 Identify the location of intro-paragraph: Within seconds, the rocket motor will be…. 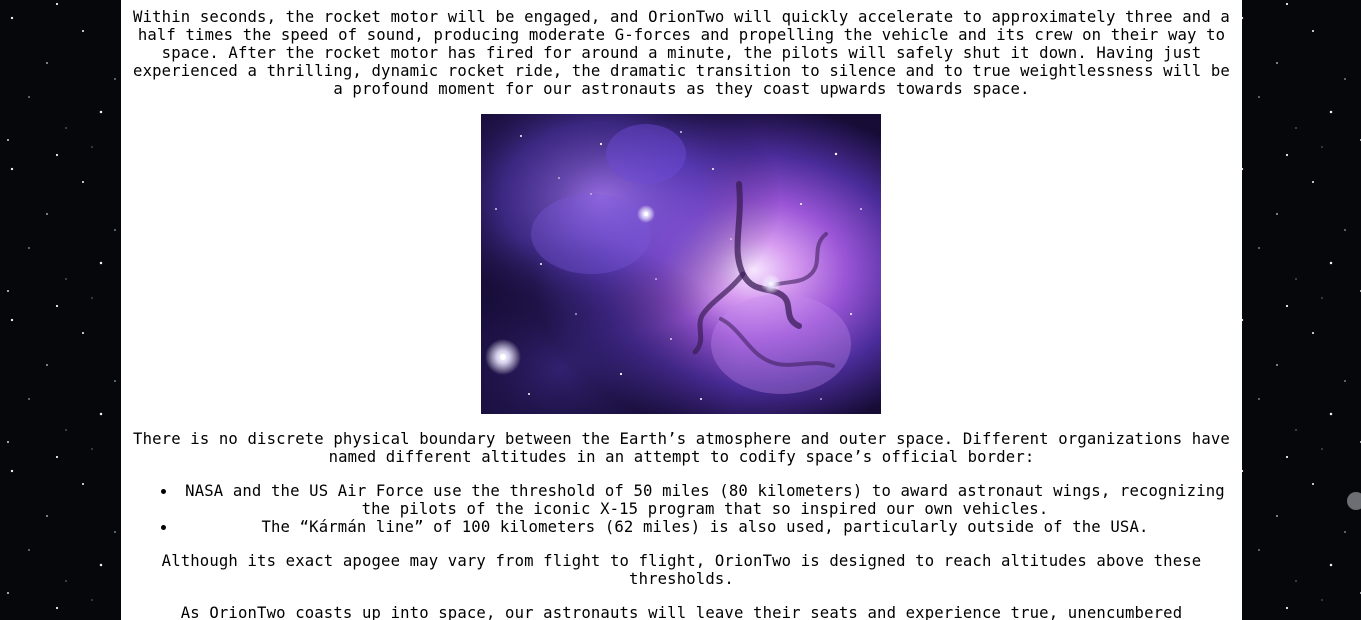
(681, 53).